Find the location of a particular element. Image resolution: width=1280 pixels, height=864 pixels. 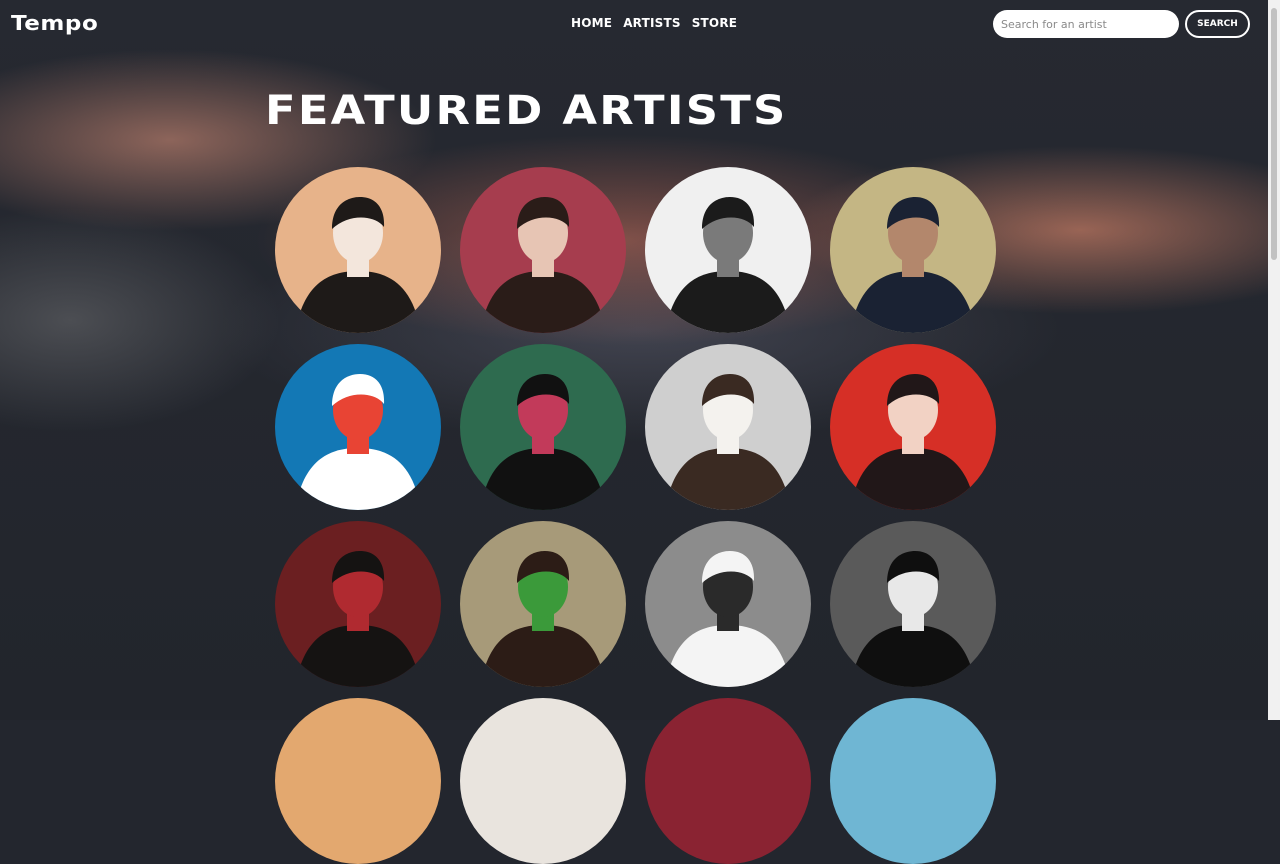

search-input is located at coordinates (1086, 24).